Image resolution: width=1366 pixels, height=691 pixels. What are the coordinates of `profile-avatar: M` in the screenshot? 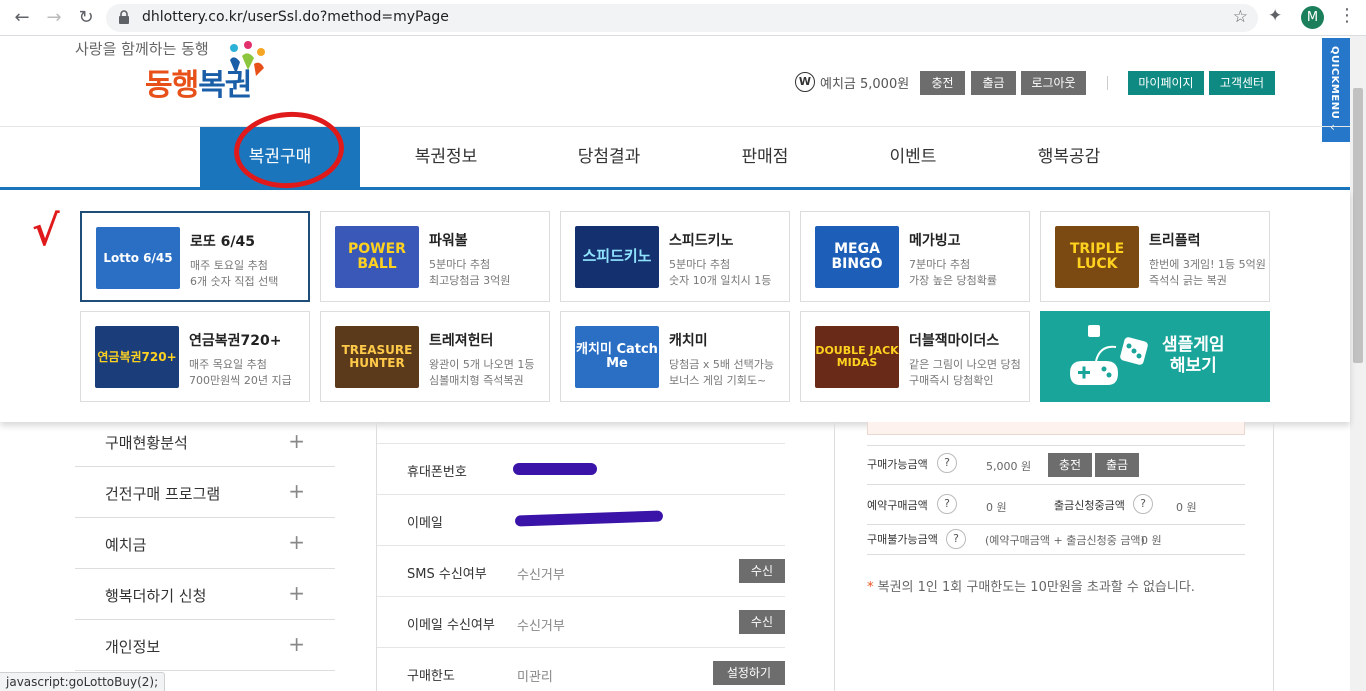 It's located at (1312, 17).